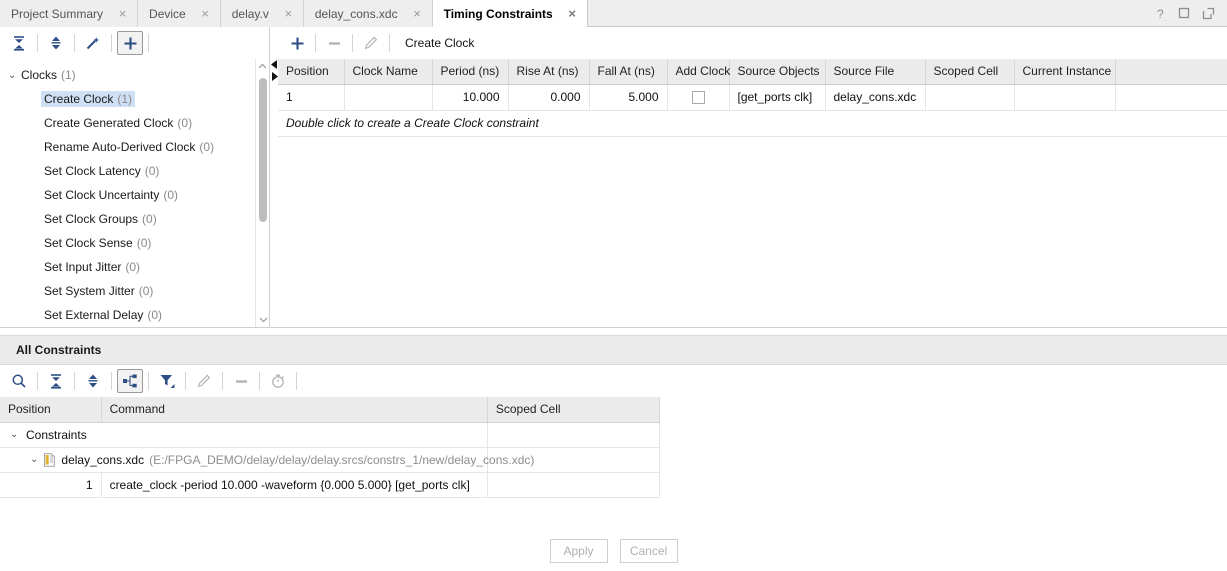 The image size is (1227, 571). Describe the element at coordinates (56, 434) in the screenshot. I see `group-label: Constraints` at that location.